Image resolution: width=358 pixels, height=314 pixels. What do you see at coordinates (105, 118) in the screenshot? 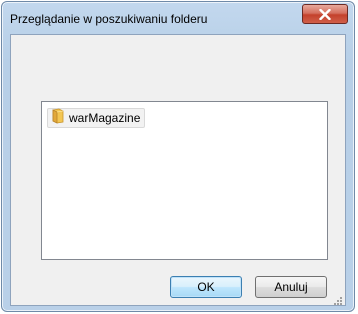
I see `tree-item-label: warMagazine` at bounding box center [105, 118].